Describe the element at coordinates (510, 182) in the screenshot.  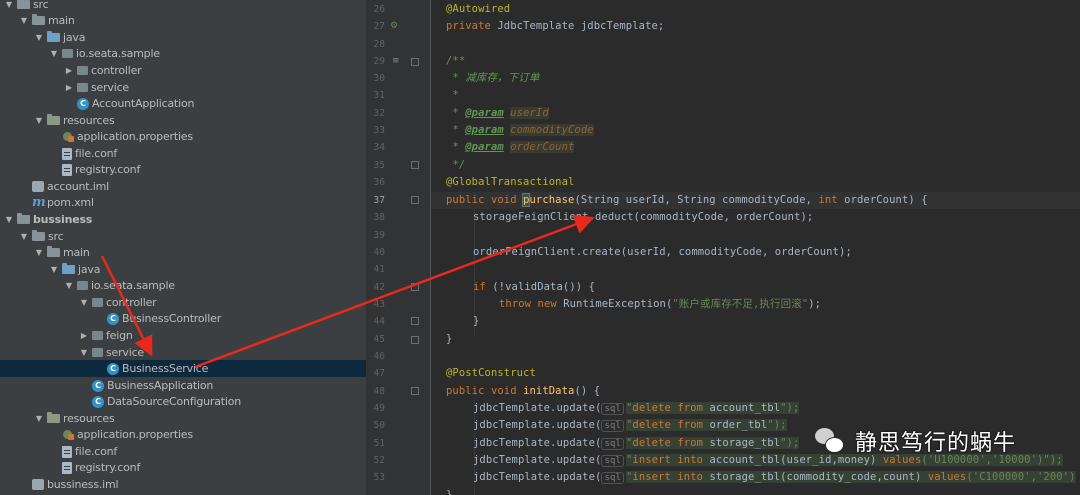
I see `code-line-36: @GlobalTransactional` at that location.